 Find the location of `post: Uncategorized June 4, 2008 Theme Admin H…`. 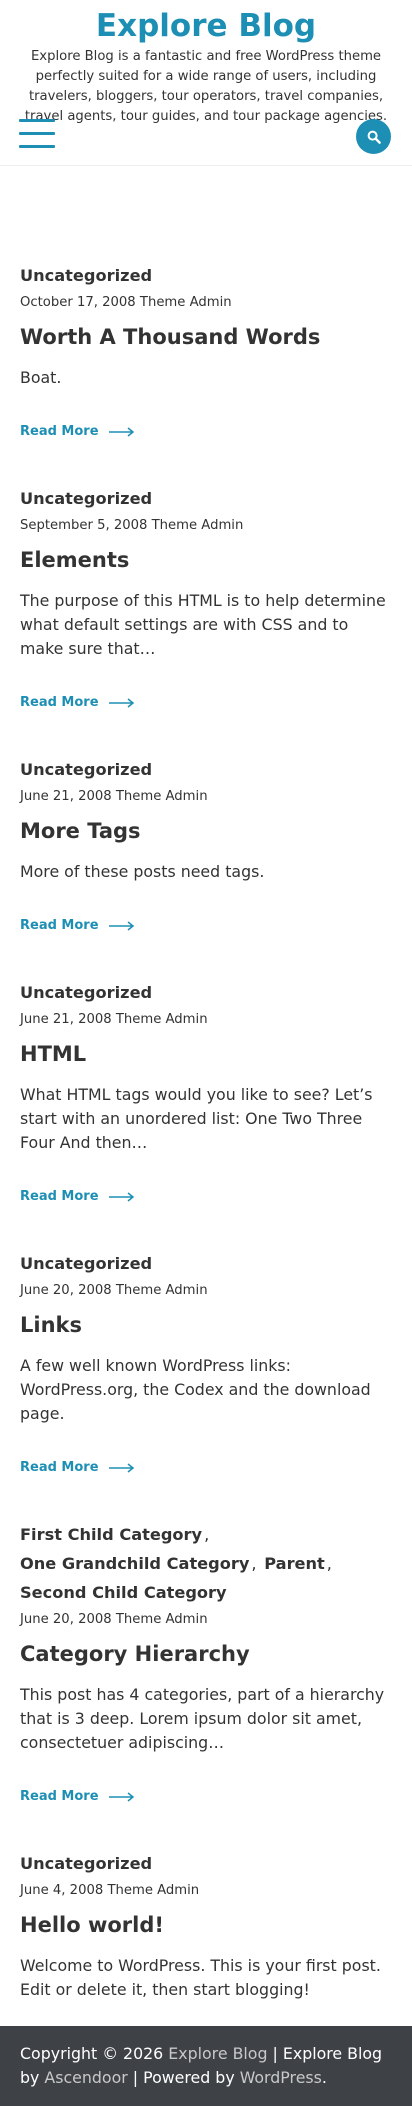

post: Uncategorized June 4, 2008 Theme Admin H… is located at coordinates (206, 1951).